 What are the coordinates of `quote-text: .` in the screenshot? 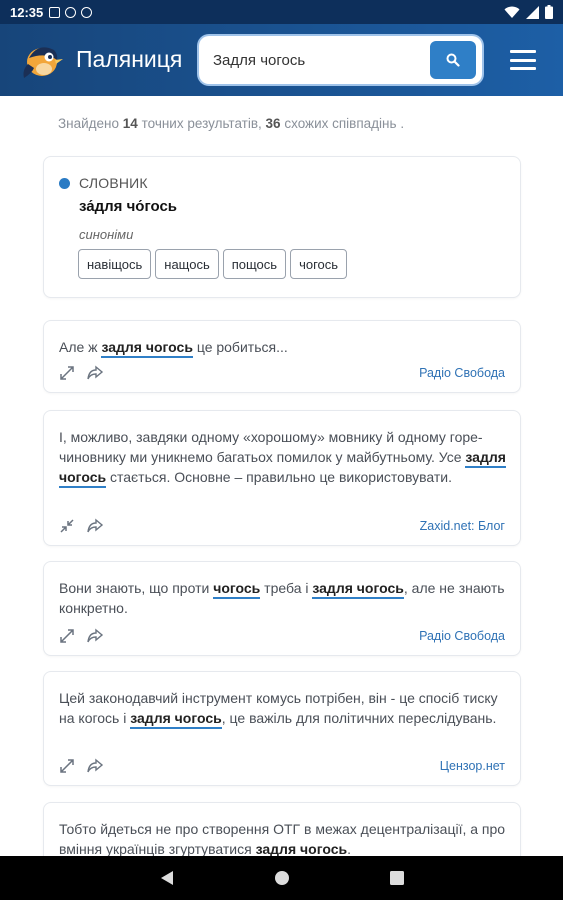 It's located at (349, 848).